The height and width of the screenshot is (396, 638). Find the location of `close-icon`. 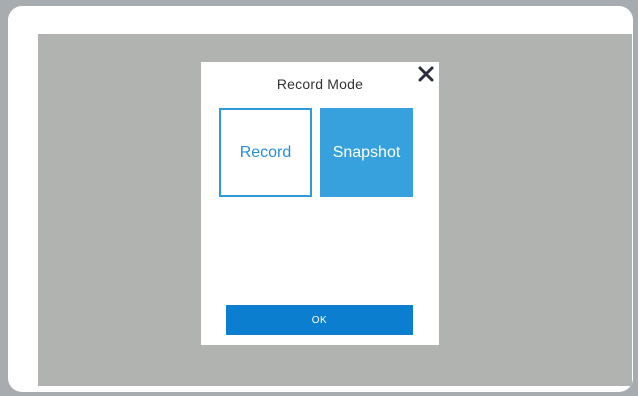

close-icon is located at coordinates (426, 74).